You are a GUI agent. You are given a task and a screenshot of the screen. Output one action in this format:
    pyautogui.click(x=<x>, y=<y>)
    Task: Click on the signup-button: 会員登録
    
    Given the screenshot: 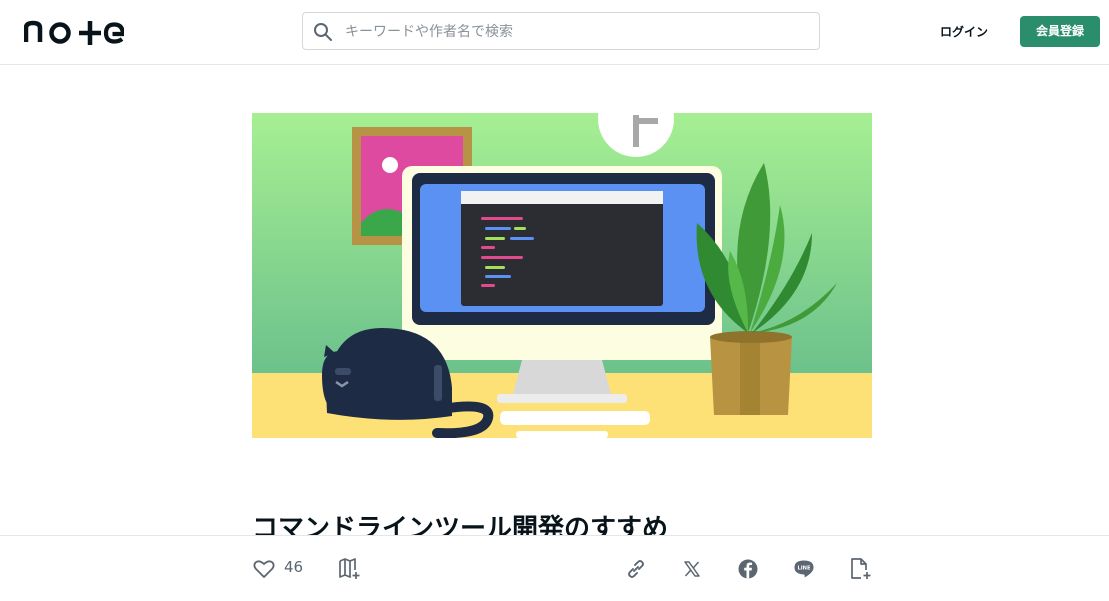 What is the action you would take?
    pyautogui.click(x=1060, y=31)
    